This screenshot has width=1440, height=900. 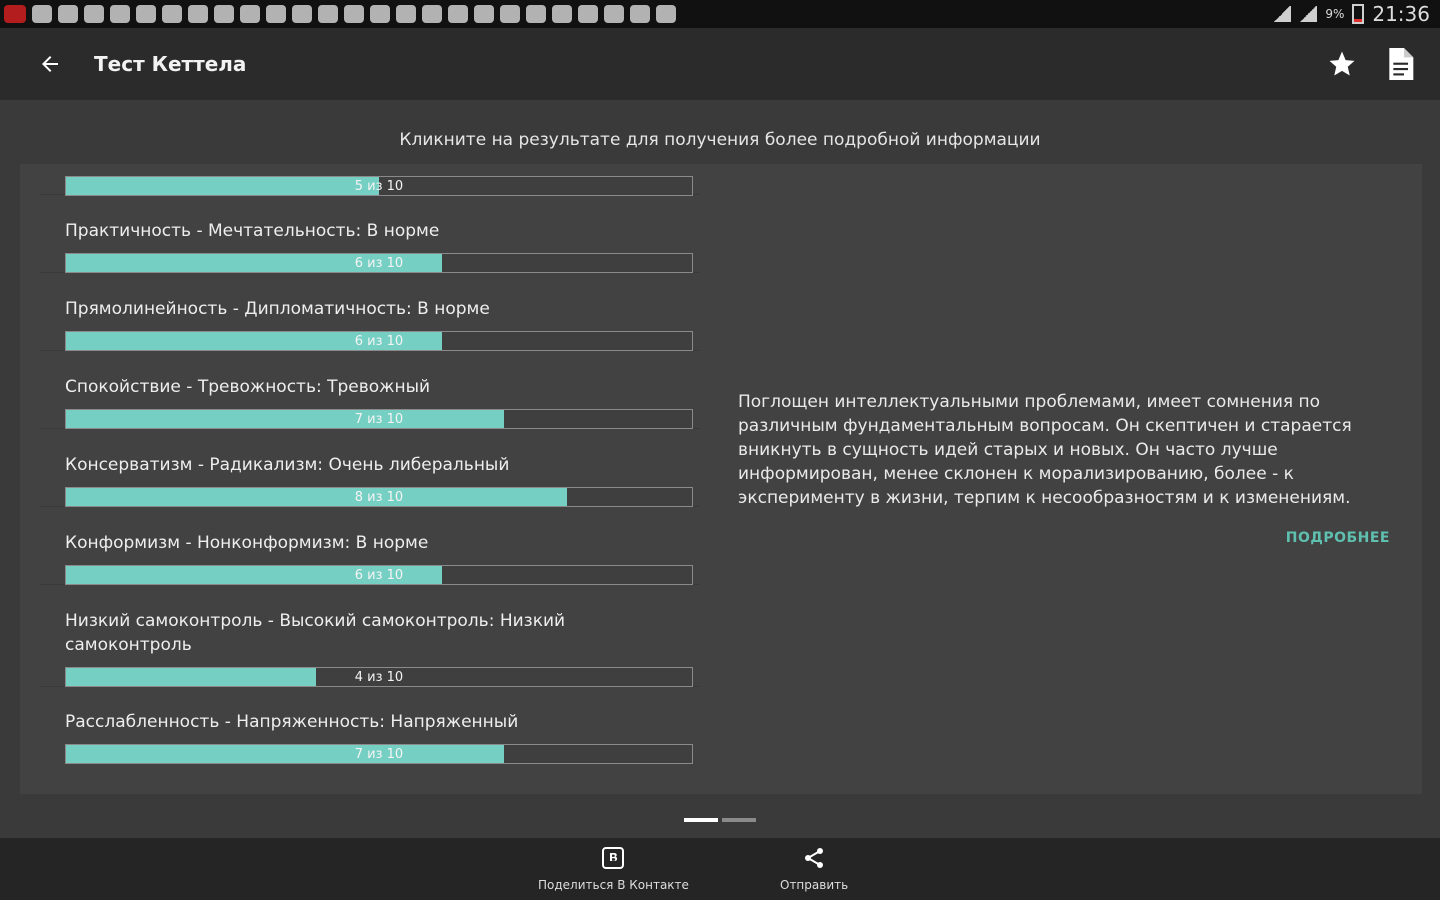 I want to click on send-label: Отправить, so click(x=814, y=885).